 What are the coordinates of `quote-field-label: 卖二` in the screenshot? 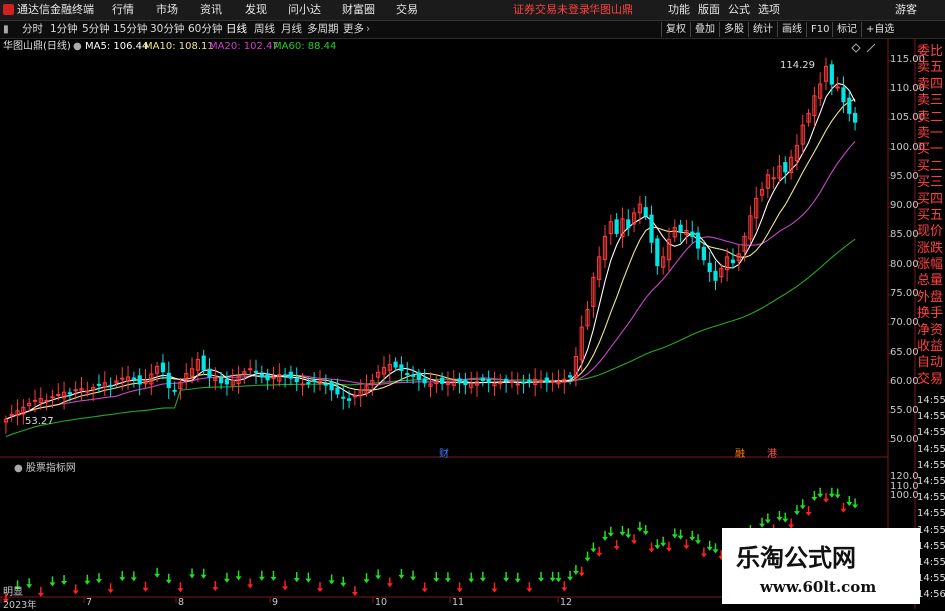 It's located at (930, 117).